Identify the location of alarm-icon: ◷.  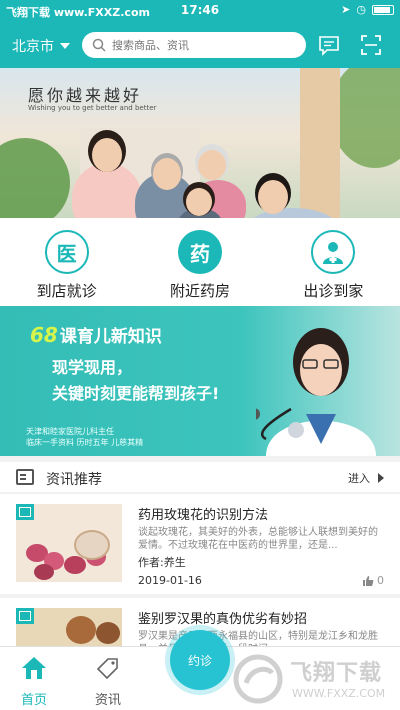
(361, 9).